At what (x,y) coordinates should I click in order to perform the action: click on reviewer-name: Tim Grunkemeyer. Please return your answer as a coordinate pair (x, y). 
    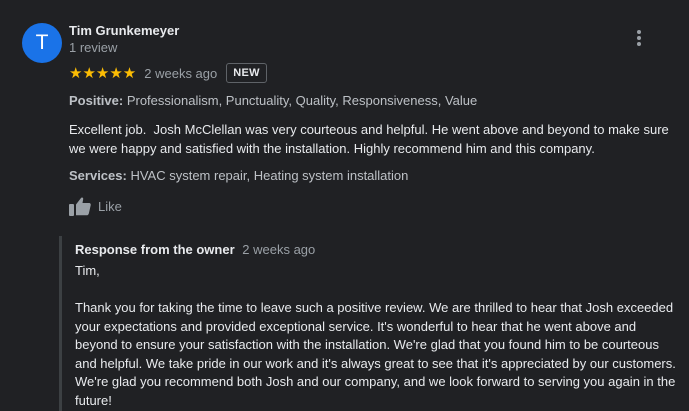
    Looking at the image, I should click on (124, 30).